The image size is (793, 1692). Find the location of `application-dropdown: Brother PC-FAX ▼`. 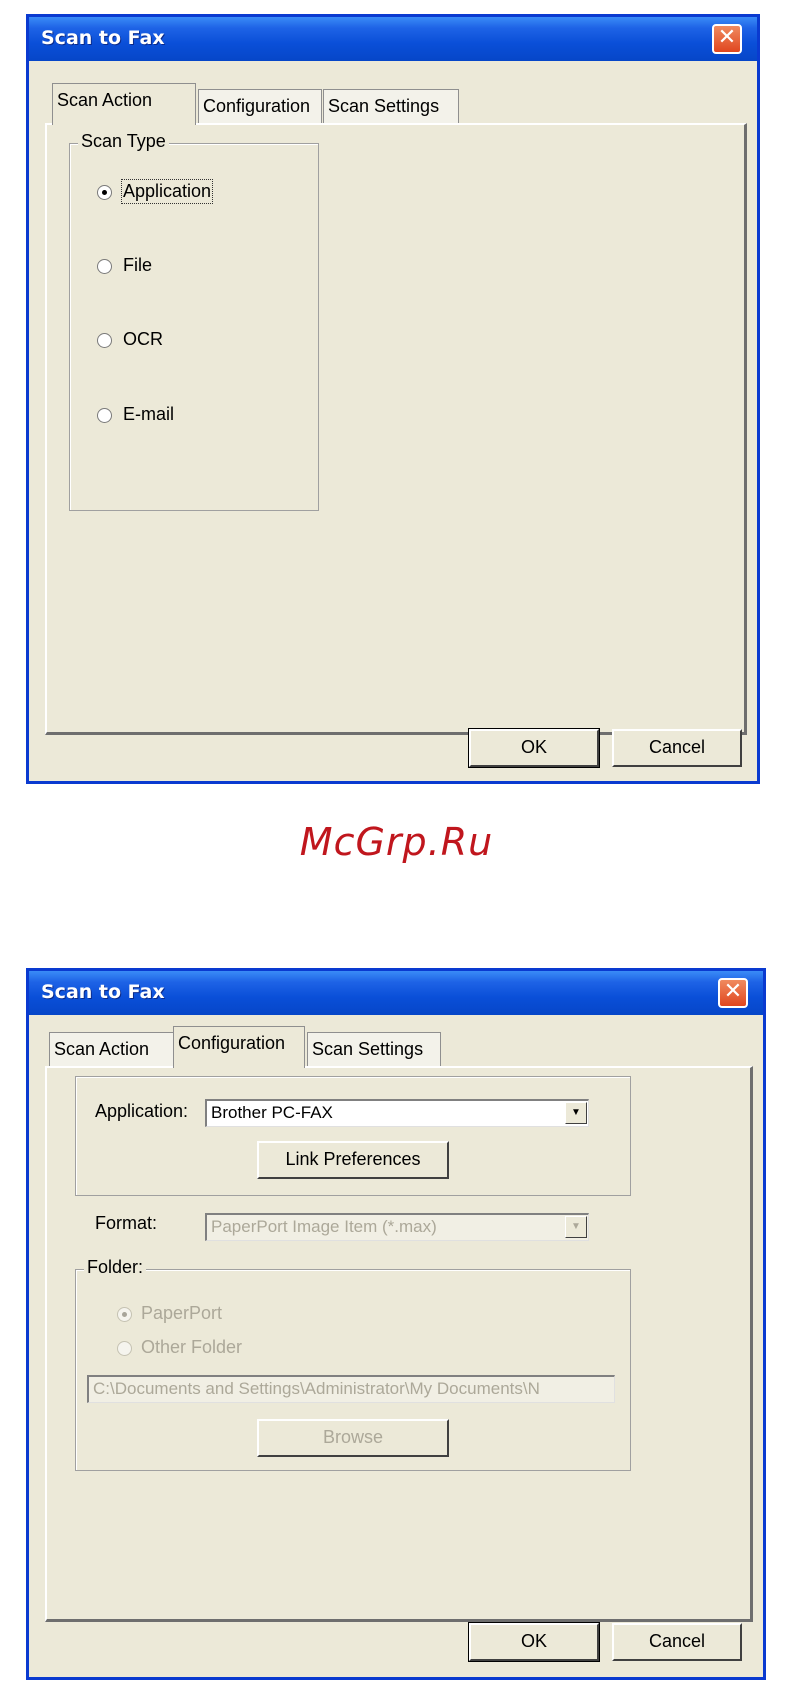

application-dropdown: Brother PC-FAX ▼ is located at coordinates (397, 1113).